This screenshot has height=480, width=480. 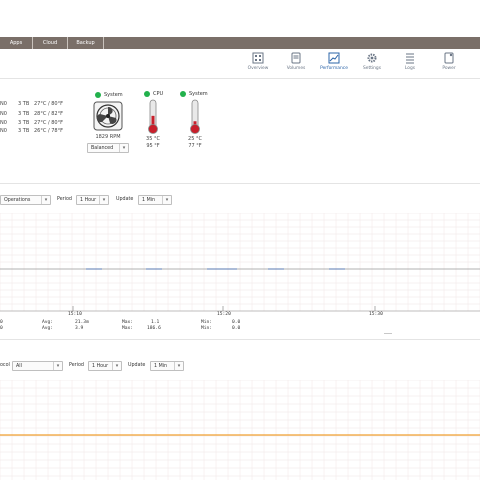 What do you see at coordinates (258, 68) in the screenshot?
I see `toolbar-overview-label: Overview` at bounding box center [258, 68].